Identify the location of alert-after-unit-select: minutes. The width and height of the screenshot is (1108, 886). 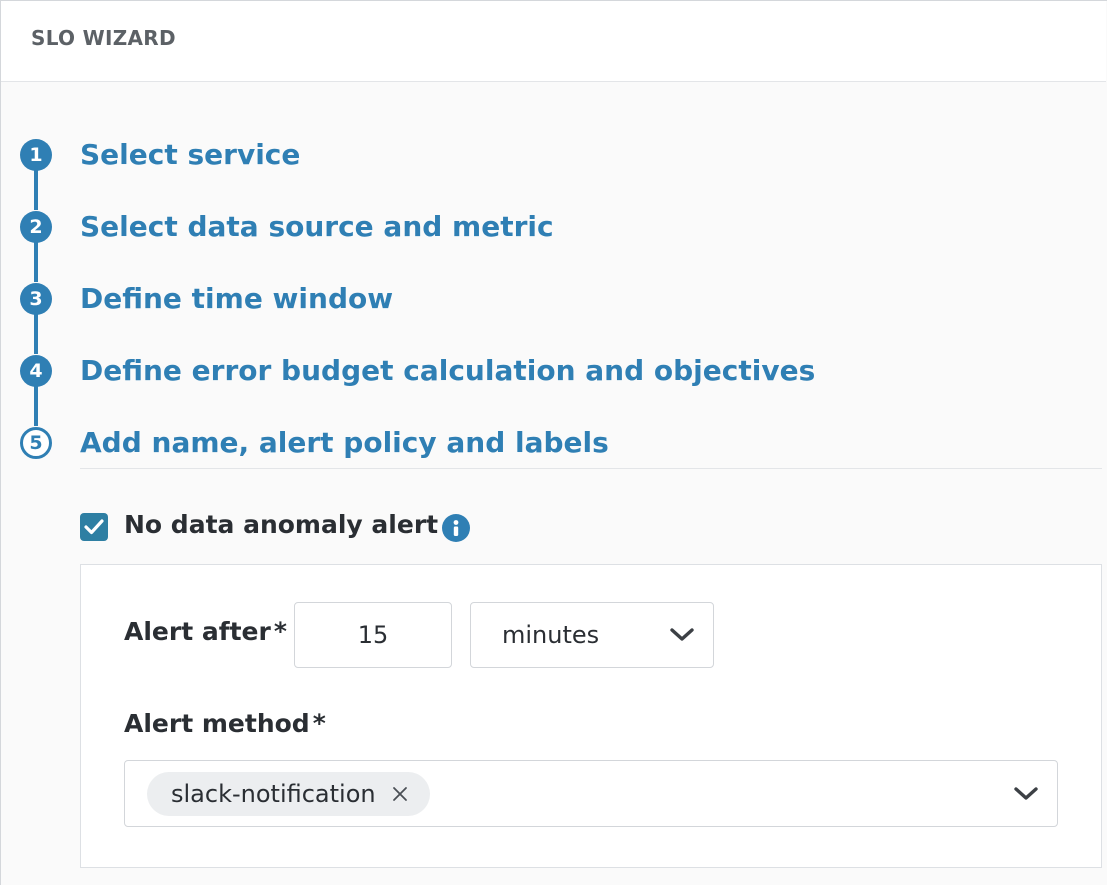
(592, 635).